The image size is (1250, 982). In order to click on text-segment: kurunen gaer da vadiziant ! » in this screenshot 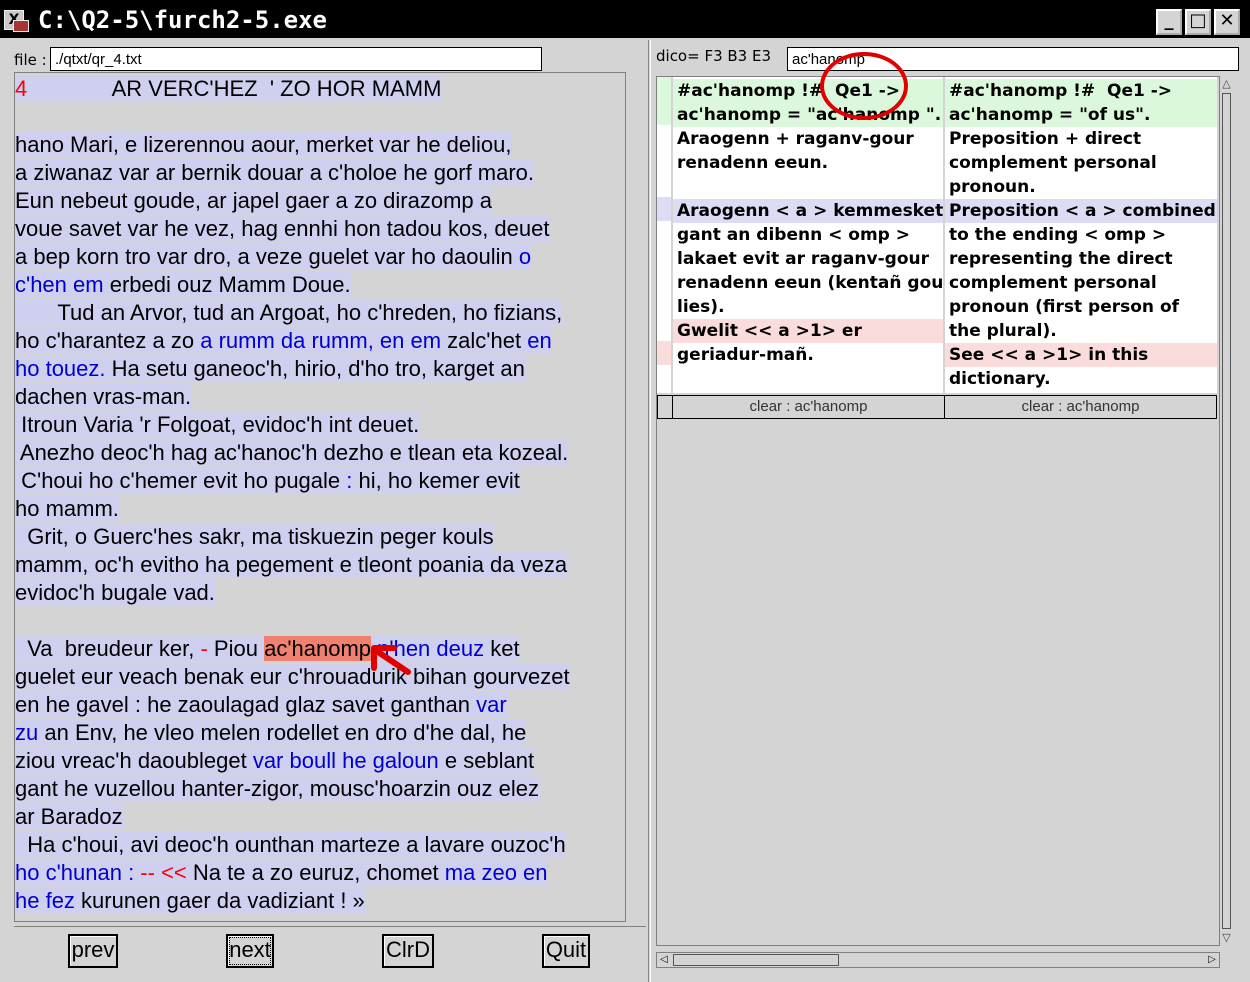, I will do `click(219, 900)`.